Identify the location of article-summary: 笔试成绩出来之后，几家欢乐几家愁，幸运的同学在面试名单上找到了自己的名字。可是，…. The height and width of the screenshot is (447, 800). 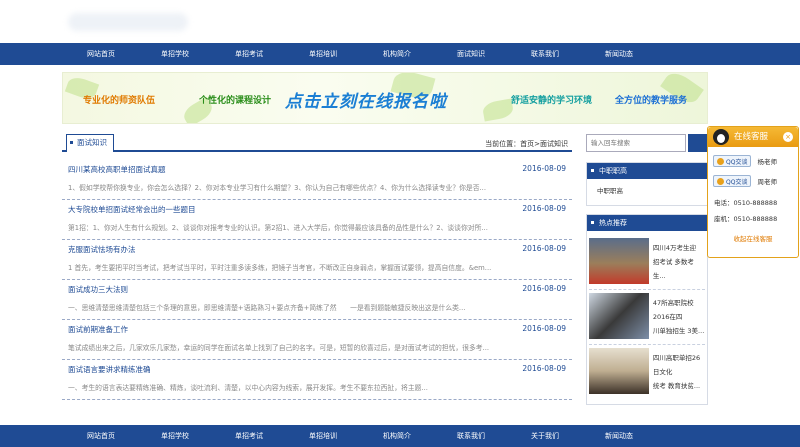
(279, 348).